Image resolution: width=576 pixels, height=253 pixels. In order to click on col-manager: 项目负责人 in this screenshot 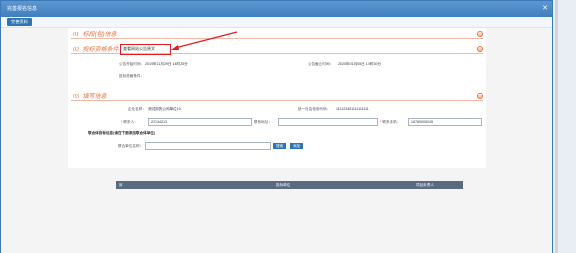, I will do `click(425, 185)`.